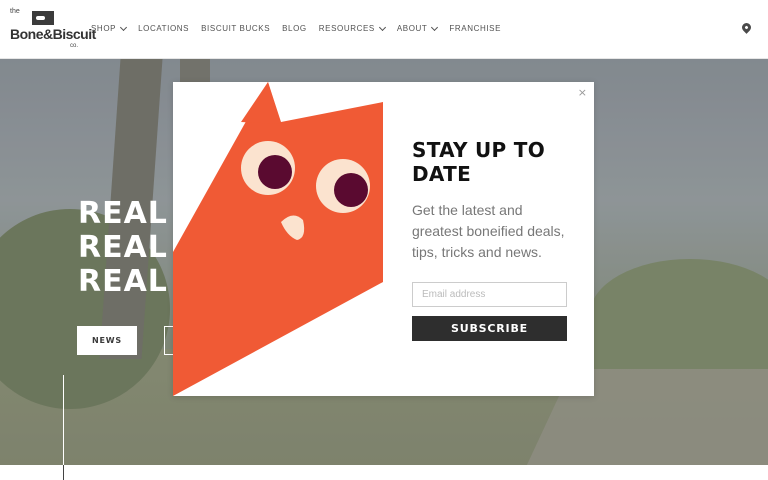 This screenshot has width=768, height=480. What do you see at coordinates (489, 294) in the screenshot?
I see `email-field` at bounding box center [489, 294].